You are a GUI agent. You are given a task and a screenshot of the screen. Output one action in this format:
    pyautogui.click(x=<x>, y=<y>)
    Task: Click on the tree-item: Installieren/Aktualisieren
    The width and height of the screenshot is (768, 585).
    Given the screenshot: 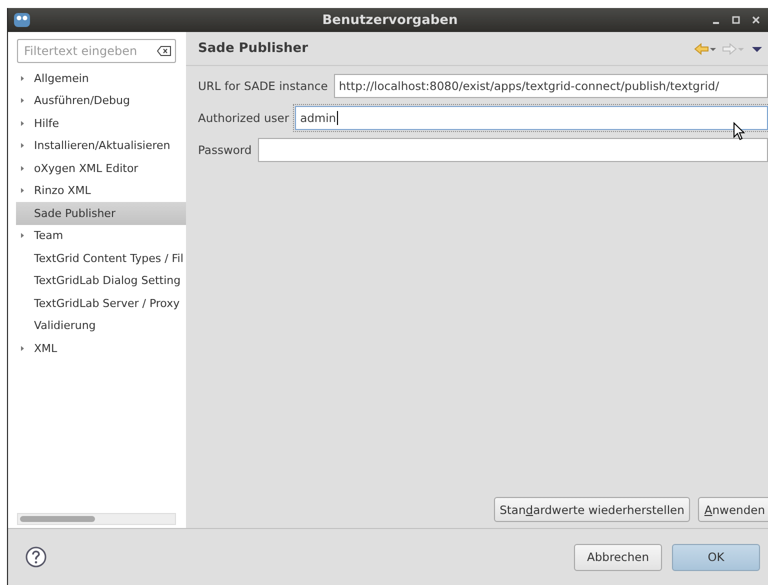 What is the action you would take?
    pyautogui.click(x=101, y=145)
    